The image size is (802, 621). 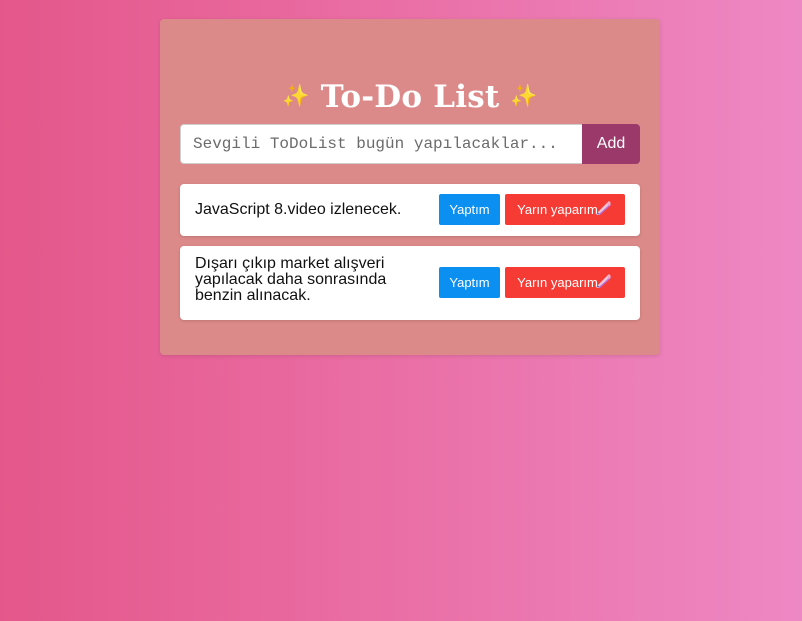 I want to click on task-input, so click(x=381, y=144).